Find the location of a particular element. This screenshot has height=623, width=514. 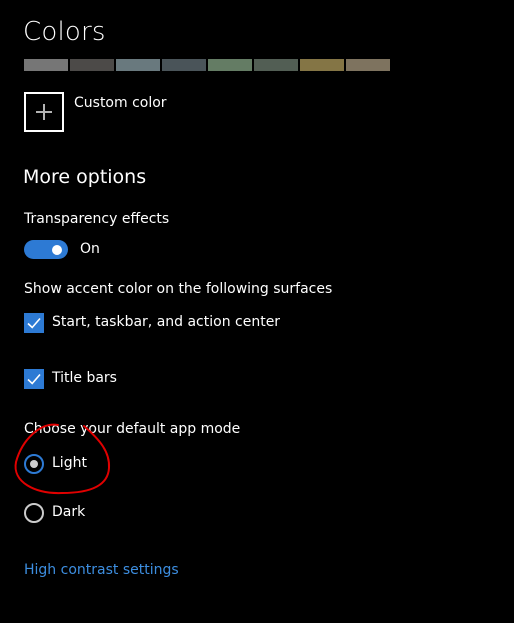

red-annotation-circle is located at coordinates (62, 459).